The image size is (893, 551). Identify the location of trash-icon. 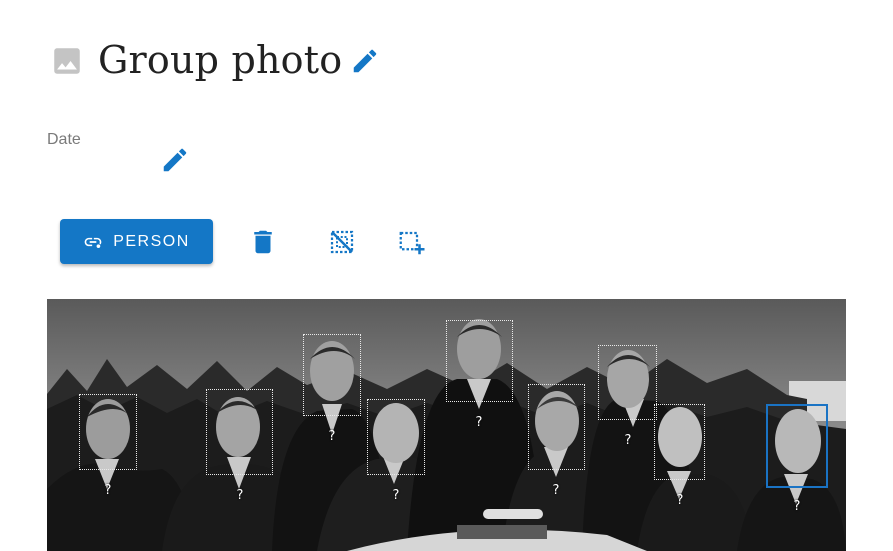
(263, 242).